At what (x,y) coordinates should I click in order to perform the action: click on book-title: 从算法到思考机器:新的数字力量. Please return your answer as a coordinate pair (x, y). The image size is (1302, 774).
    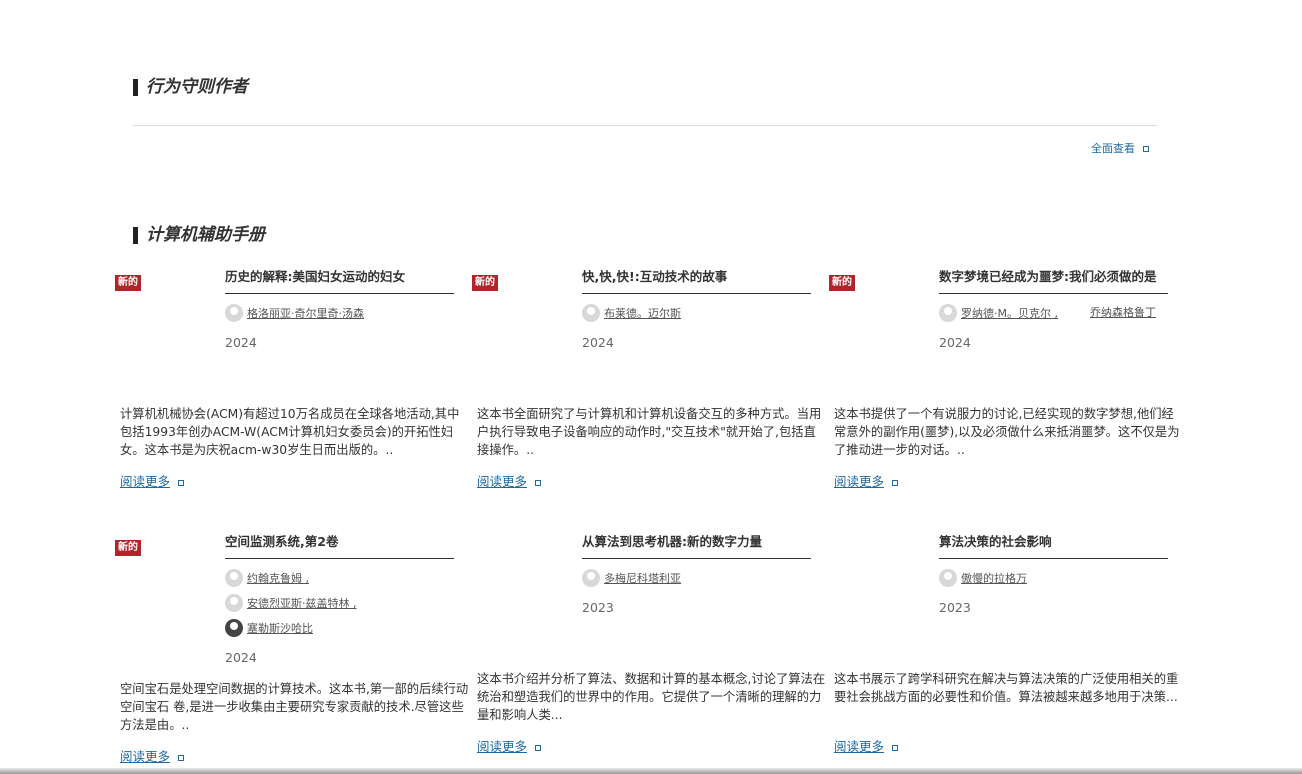
    Looking at the image, I should click on (696, 545).